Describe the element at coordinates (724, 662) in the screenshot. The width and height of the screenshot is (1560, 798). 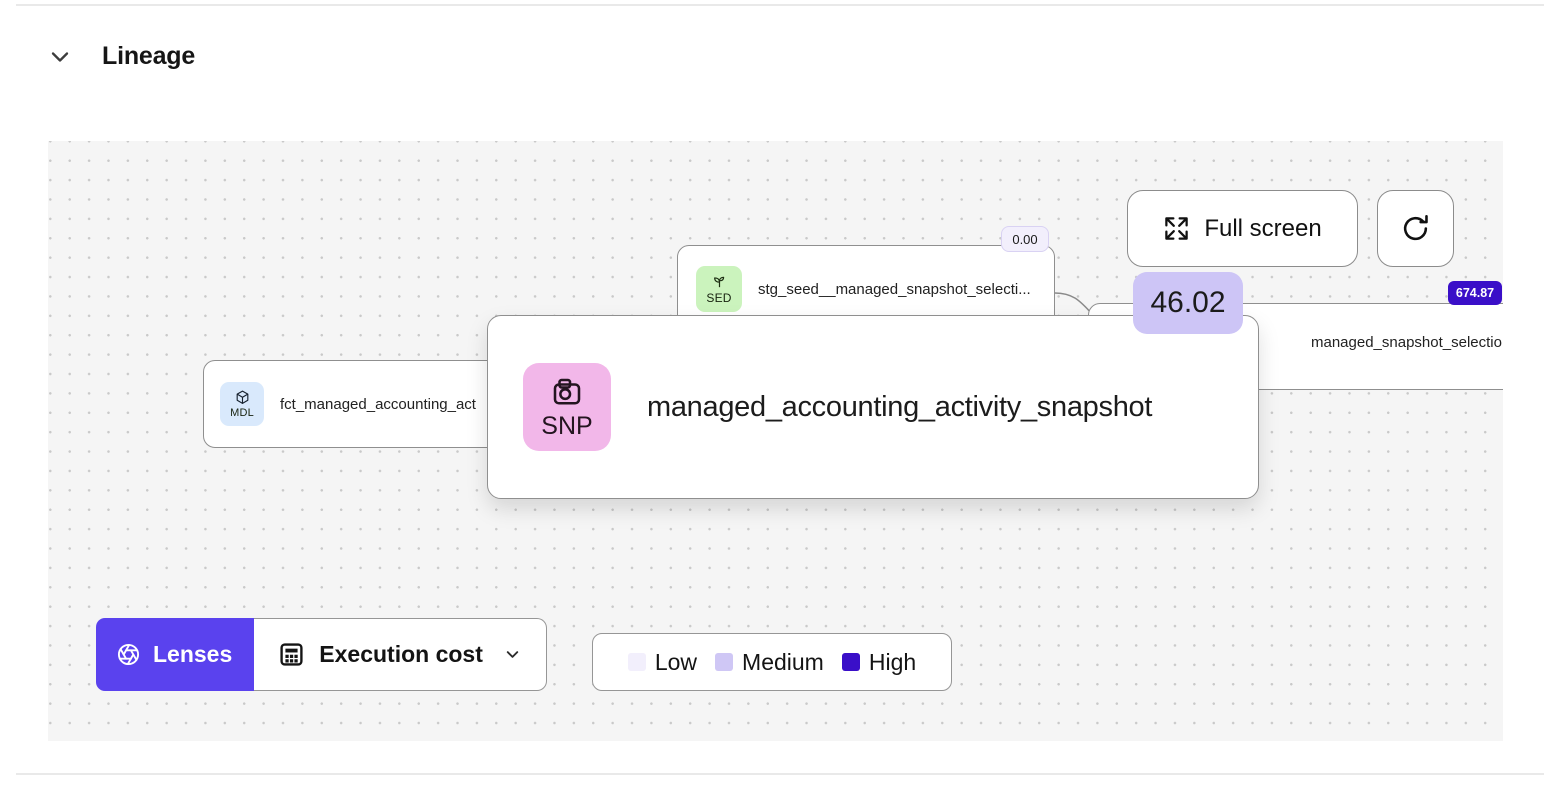
I see `legend-swatch-medium` at that location.